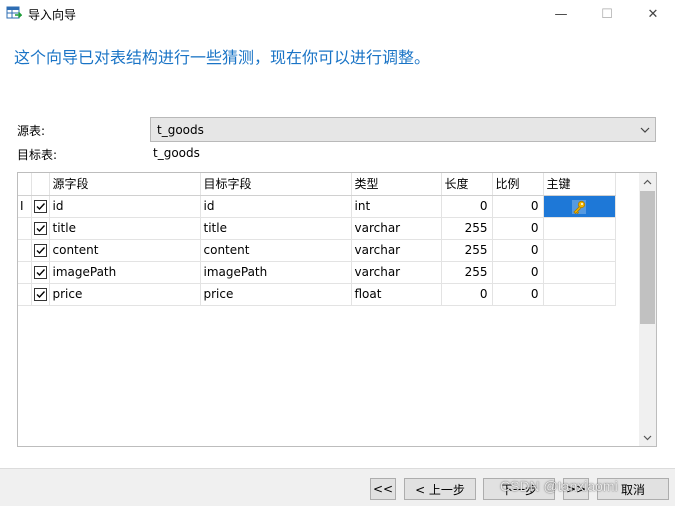 Image resolution: width=675 pixels, height=506 pixels. What do you see at coordinates (518, 184) in the screenshot?
I see `column-header-scale: 比例` at bounding box center [518, 184].